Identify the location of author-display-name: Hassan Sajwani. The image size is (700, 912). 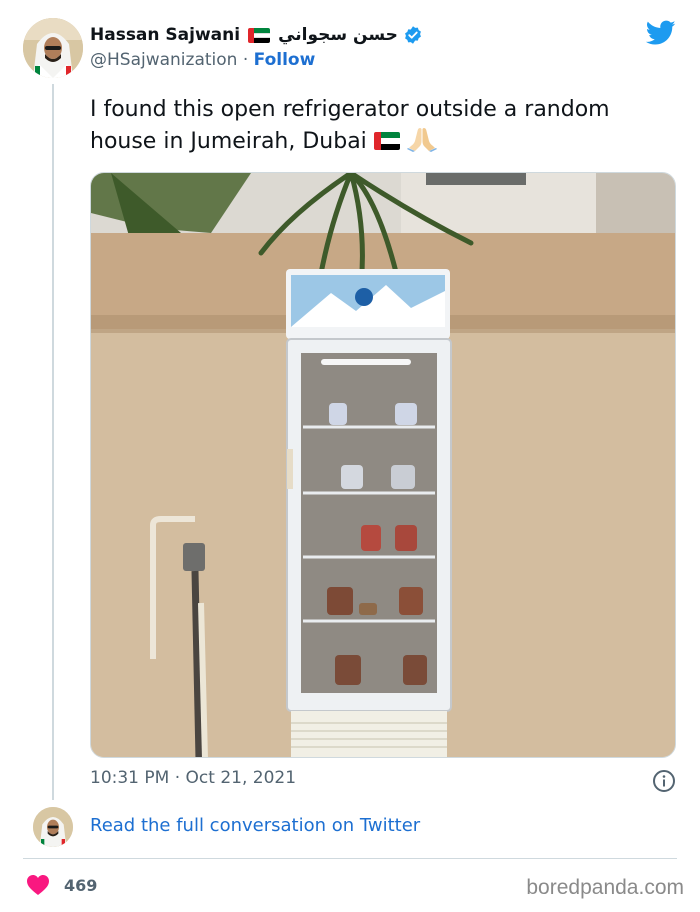
(165, 35).